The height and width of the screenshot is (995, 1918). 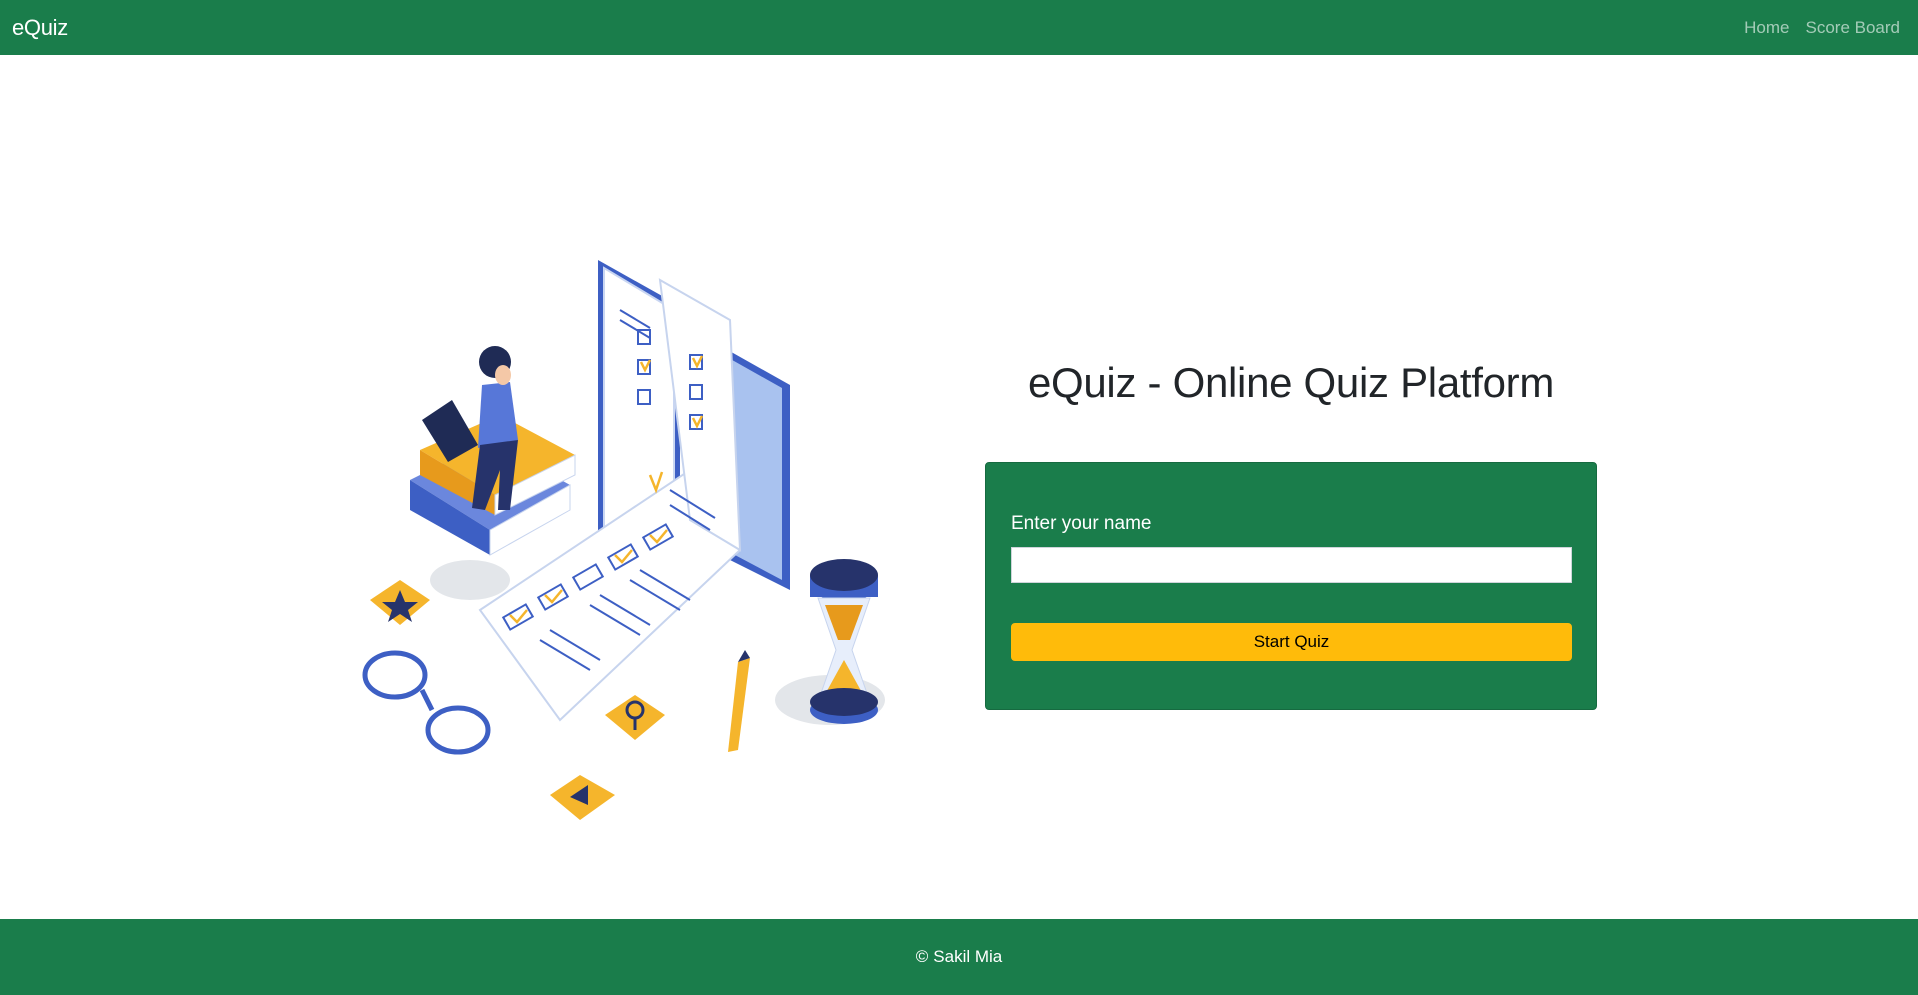 I want to click on page-title: eQuiz - Online Quiz Platform, so click(x=1291, y=382).